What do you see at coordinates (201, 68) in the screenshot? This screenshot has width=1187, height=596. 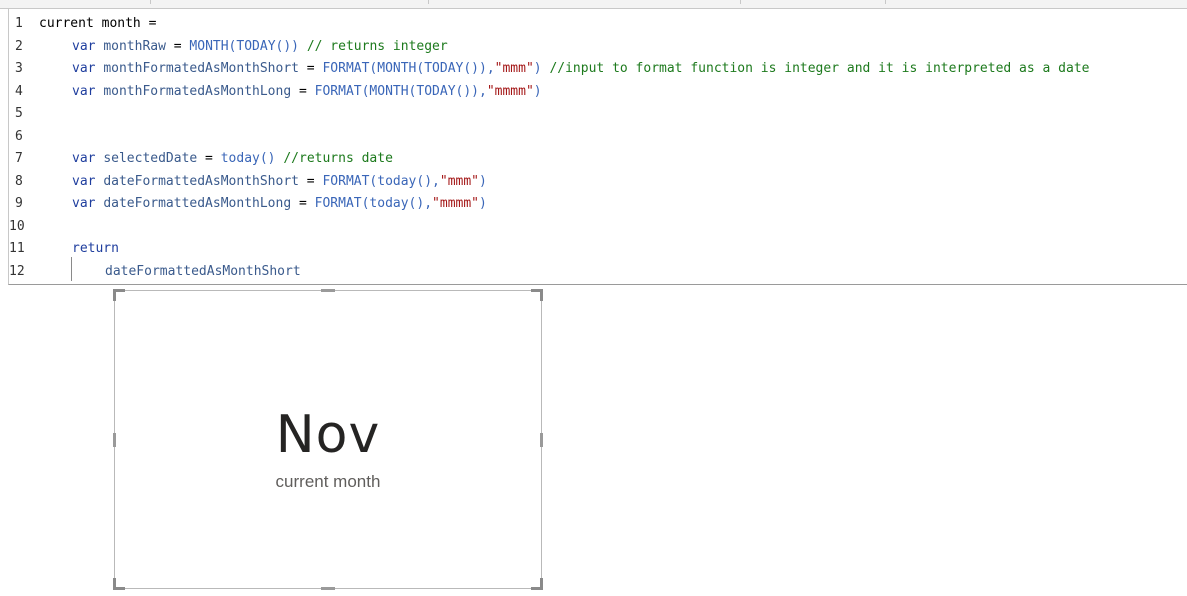 I see `code-token: monthFormatedAsMonthShort` at bounding box center [201, 68].